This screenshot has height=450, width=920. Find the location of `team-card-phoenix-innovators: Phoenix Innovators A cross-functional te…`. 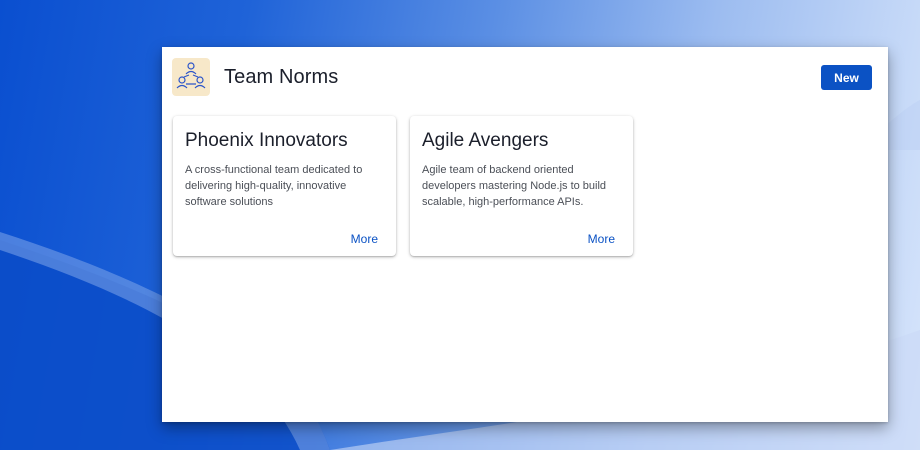

team-card-phoenix-innovators: Phoenix Innovators A cross-functional te… is located at coordinates (284, 186).